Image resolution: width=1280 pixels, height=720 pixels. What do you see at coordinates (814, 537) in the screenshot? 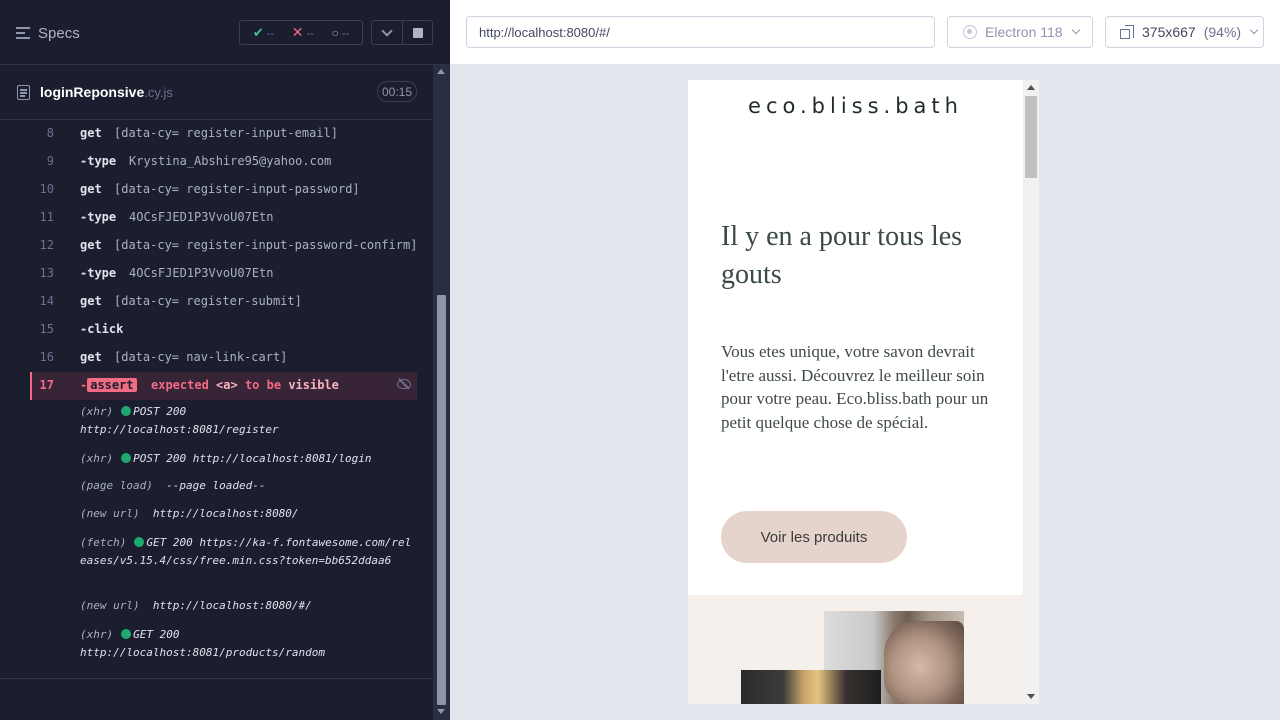
I see `view-products-button: Voir les produits` at bounding box center [814, 537].